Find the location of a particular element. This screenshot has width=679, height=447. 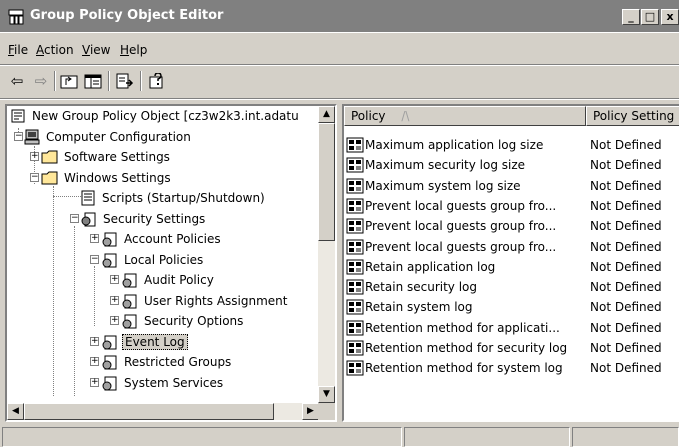

folder-open-icon is located at coordinates (49, 177).